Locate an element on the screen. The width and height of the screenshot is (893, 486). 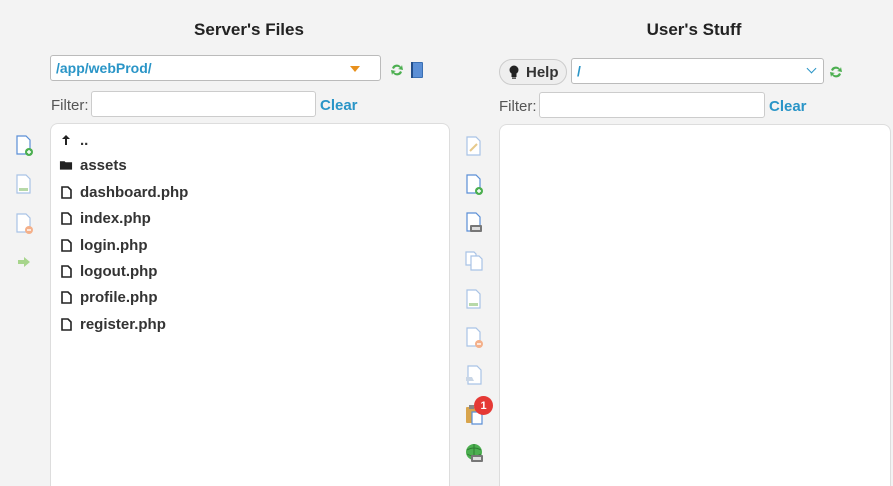
server-clear-button: Clear is located at coordinates (339, 105).